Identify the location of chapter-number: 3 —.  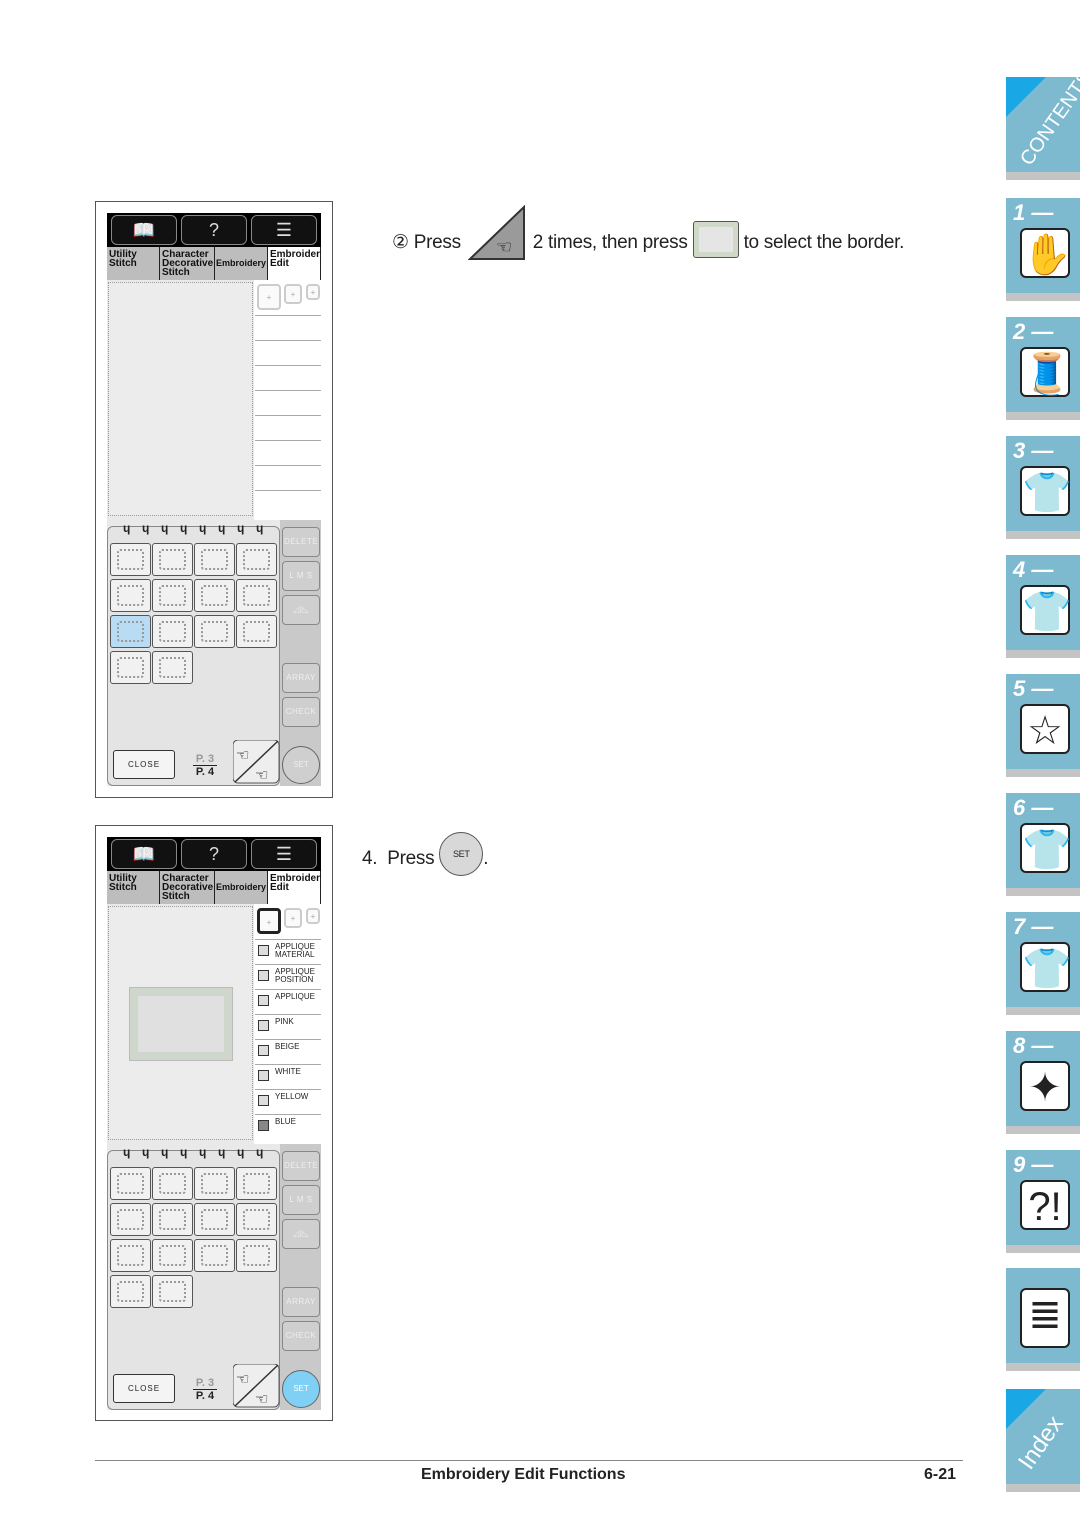
(1033, 450).